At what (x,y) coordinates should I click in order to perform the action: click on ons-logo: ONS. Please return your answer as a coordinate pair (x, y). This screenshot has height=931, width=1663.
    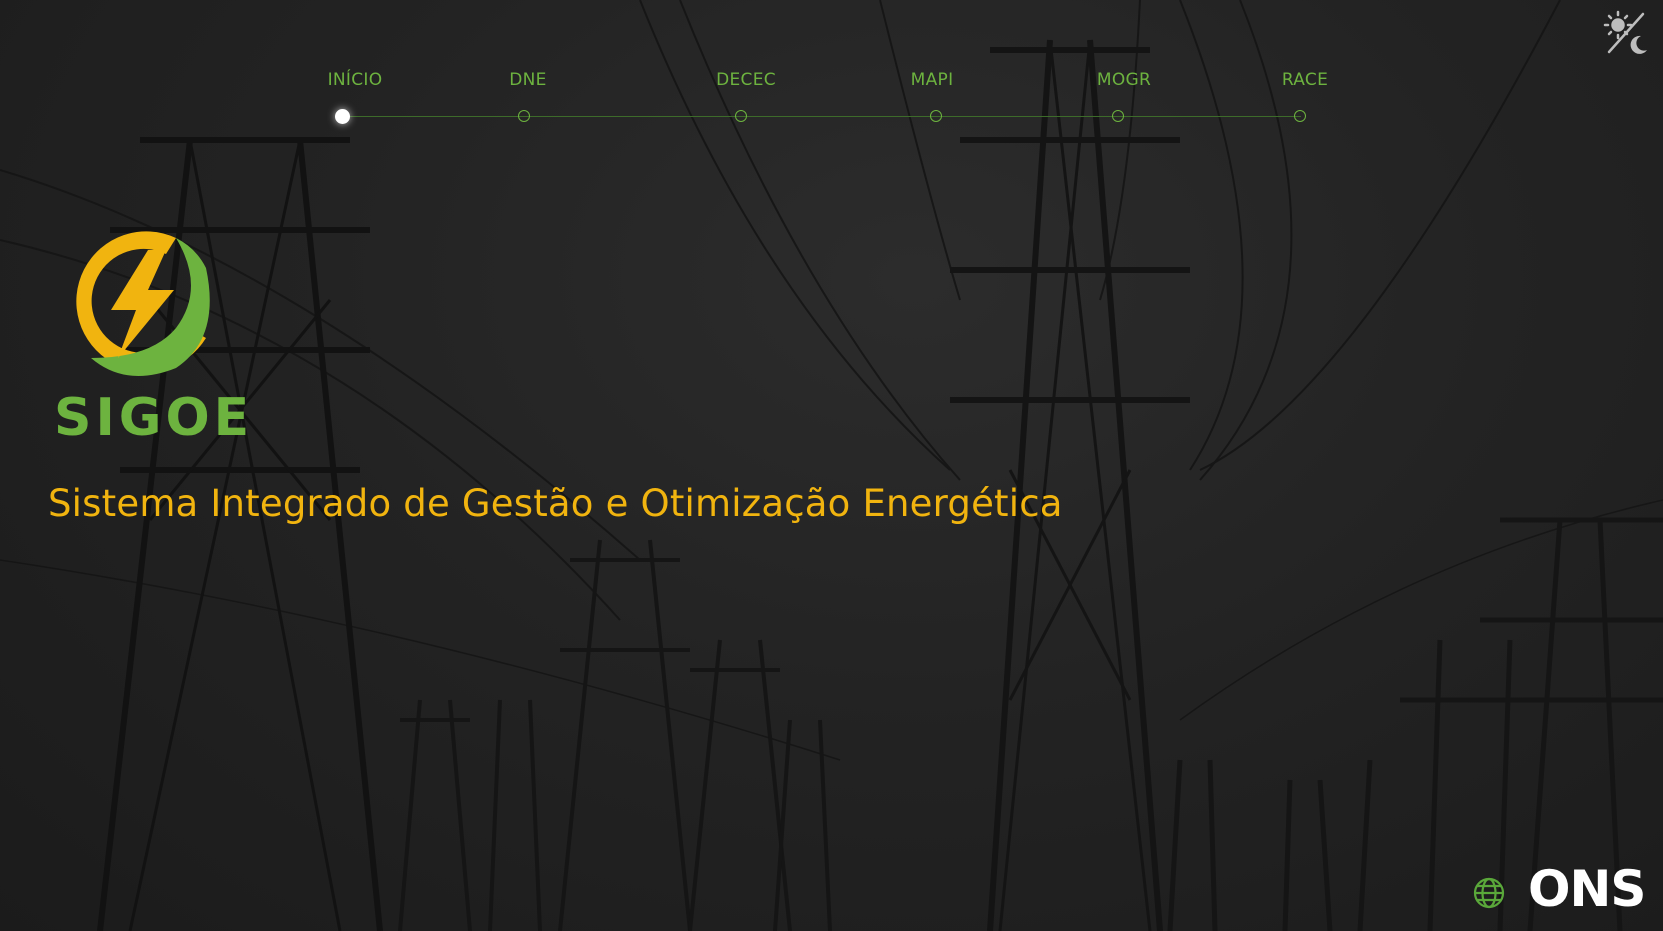
    Looking at the image, I should click on (1587, 889).